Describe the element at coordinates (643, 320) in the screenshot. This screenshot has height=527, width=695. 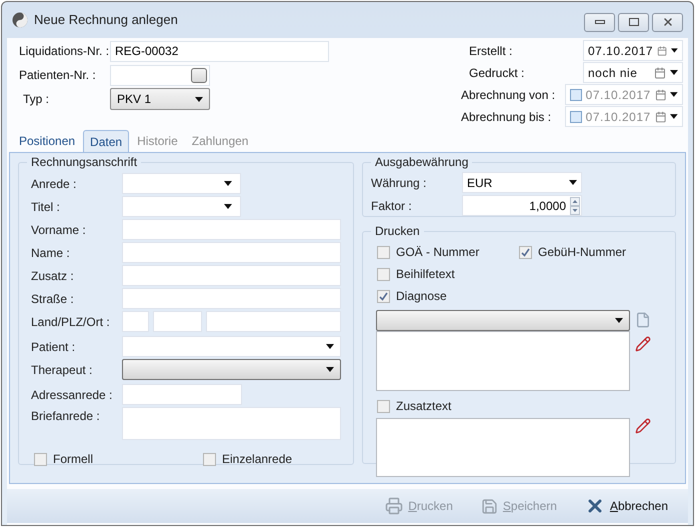
I see `document-icon` at that location.